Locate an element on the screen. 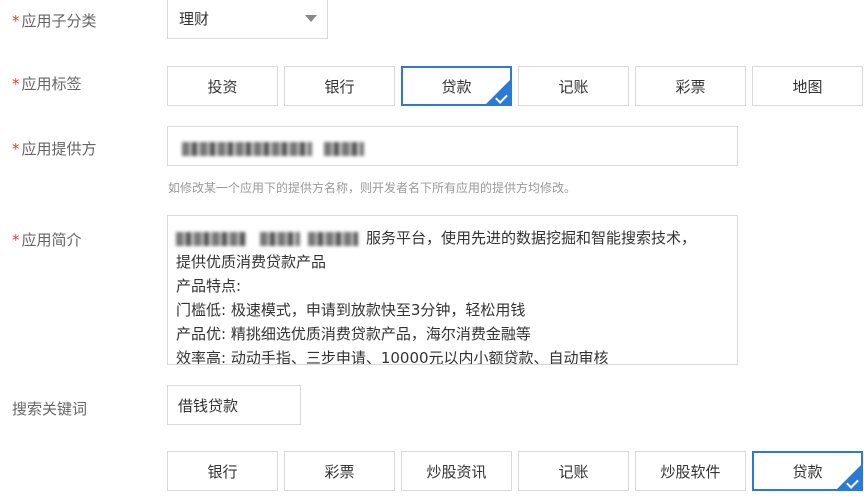  provider-input is located at coordinates (452, 146).